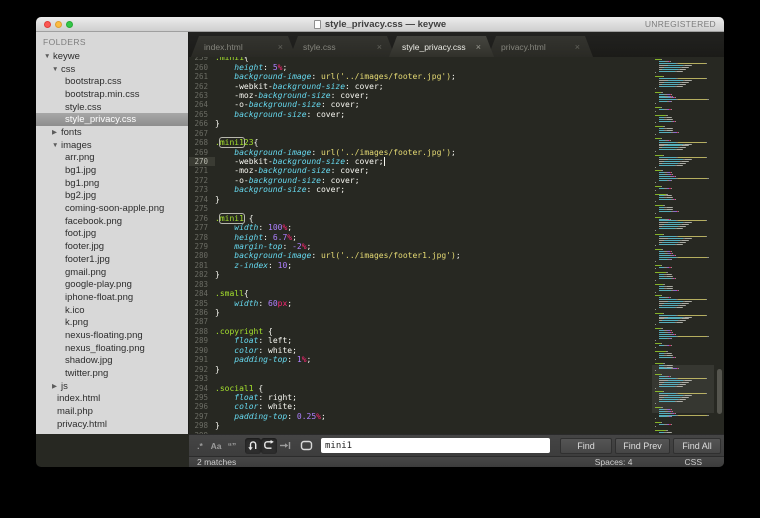 The height and width of the screenshot is (518, 760). Describe the element at coordinates (112, 259) in the screenshot. I see `tree-file-footer1.jpg: footer1.jpg` at that location.